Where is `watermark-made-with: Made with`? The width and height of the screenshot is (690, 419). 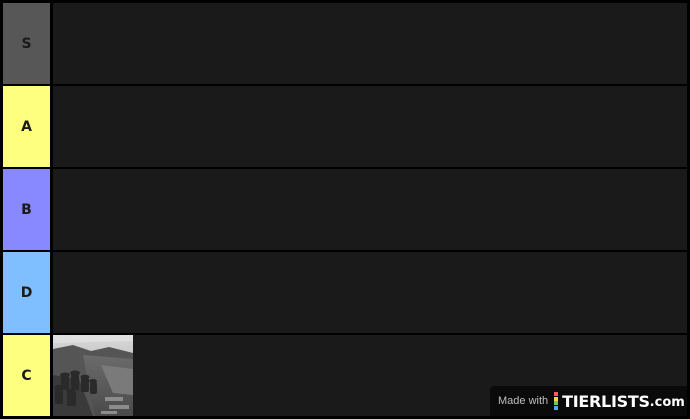 watermark-made-with: Made with is located at coordinates (523, 401).